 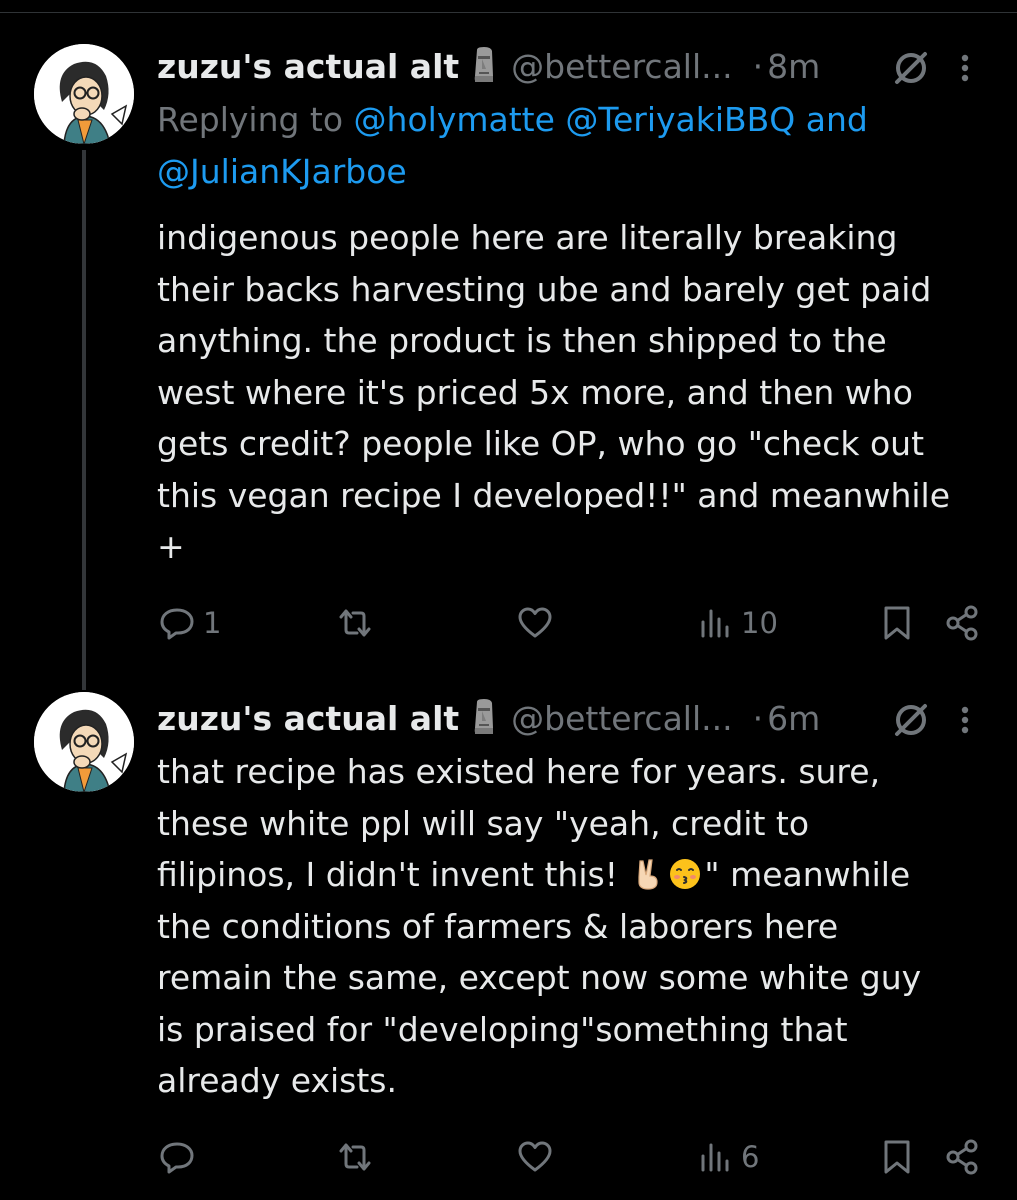 I want to click on mention-link: @TeriyakiBBQ, so click(x=680, y=119).